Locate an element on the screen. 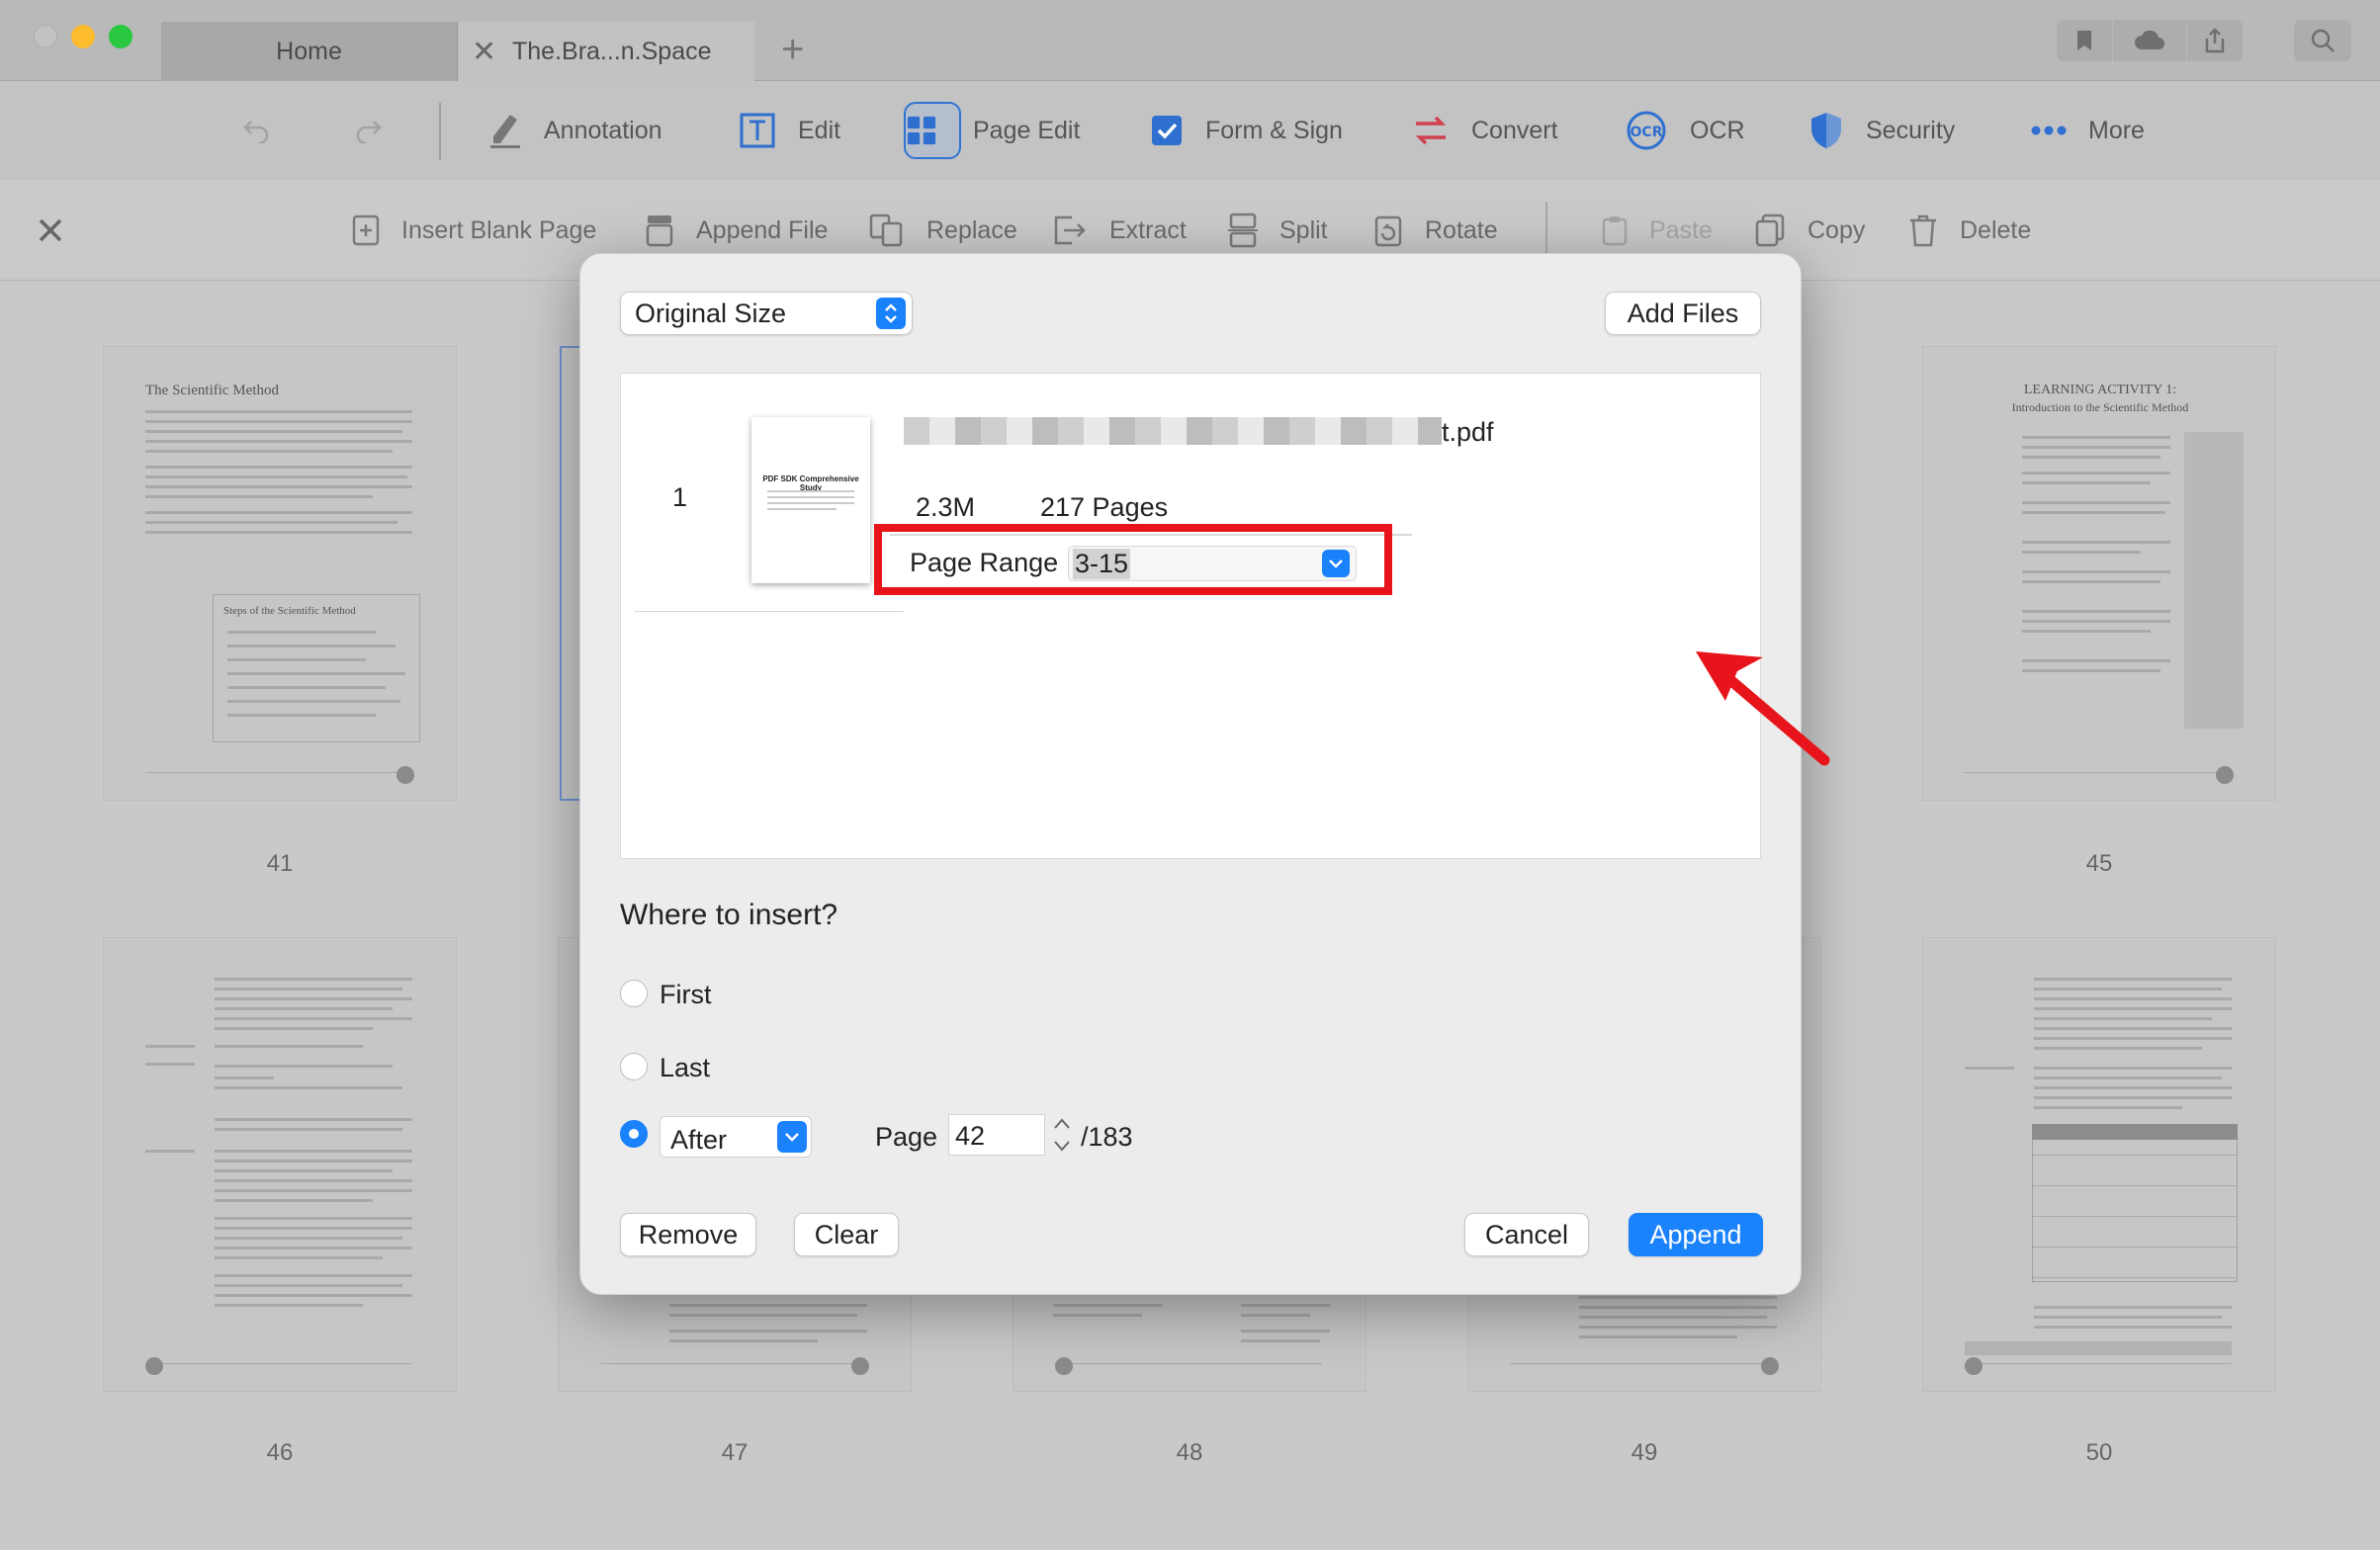 This screenshot has width=2380, height=1550. page-label: Page is located at coordinates (906, 1137).